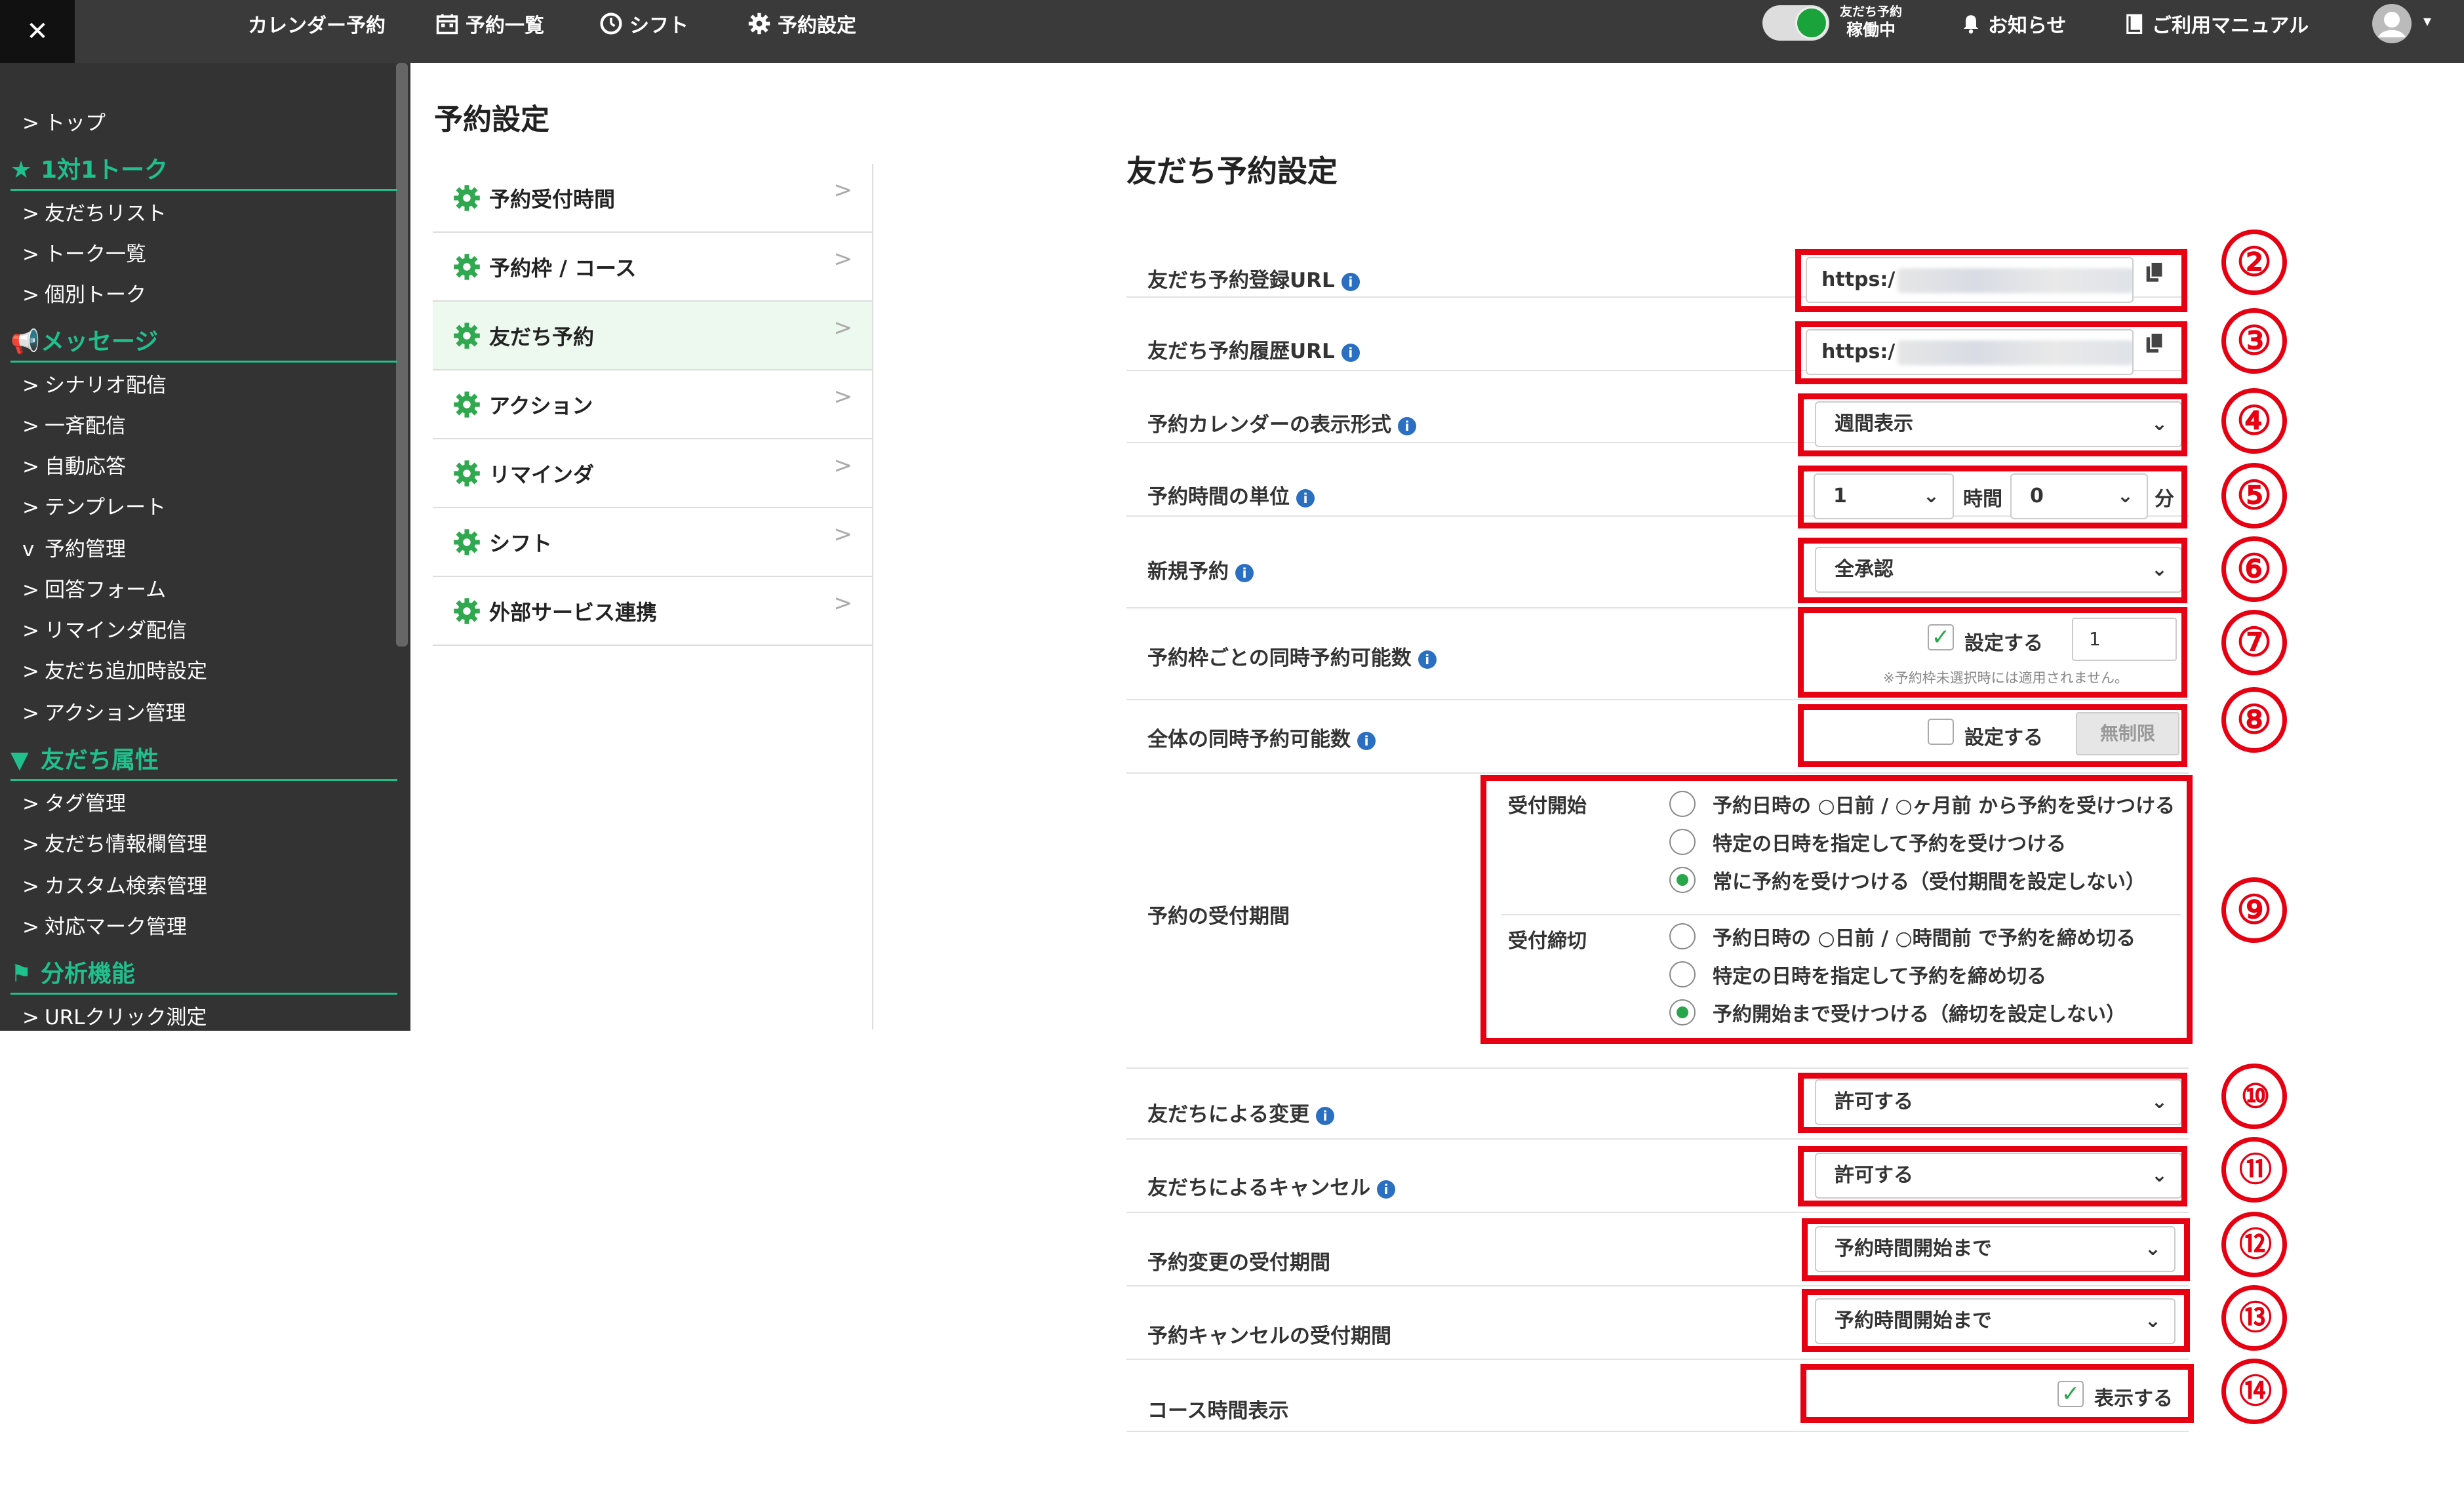 This screenshot has height=1493, width=2464. I want to click on sidebar-item-label: トップ, so click(75, 123).